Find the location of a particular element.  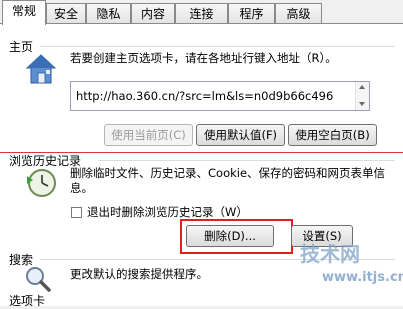

tab-label: 隐私 is located at coordinates (108, 14).